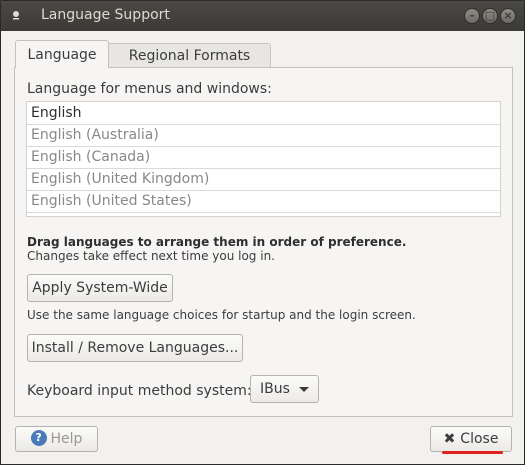  What do you see at coordinates (190, 55) in the screenshot?
I see `tab-regional-formats: Regional Formats` at bounding box center [190, 55].